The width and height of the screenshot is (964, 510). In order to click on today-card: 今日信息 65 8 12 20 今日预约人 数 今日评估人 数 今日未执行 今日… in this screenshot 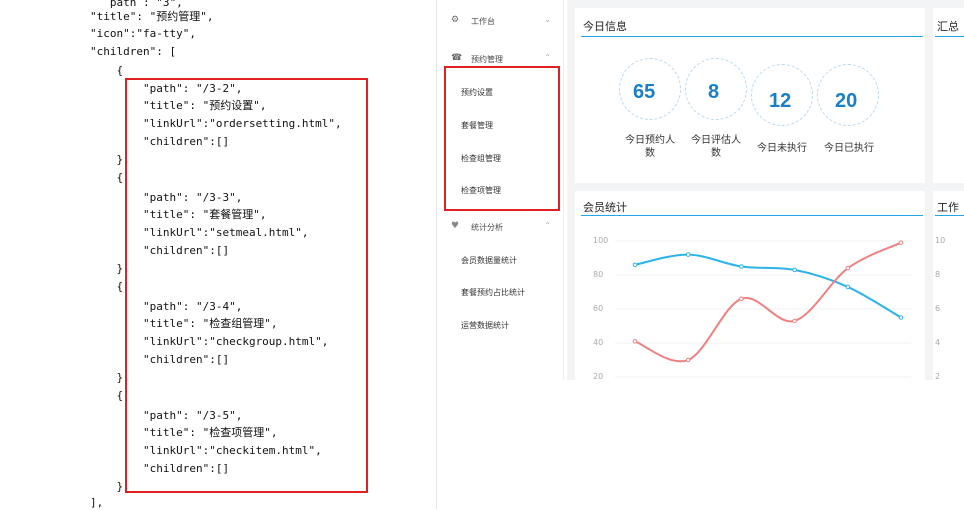, I will do `click(750, 95)`.